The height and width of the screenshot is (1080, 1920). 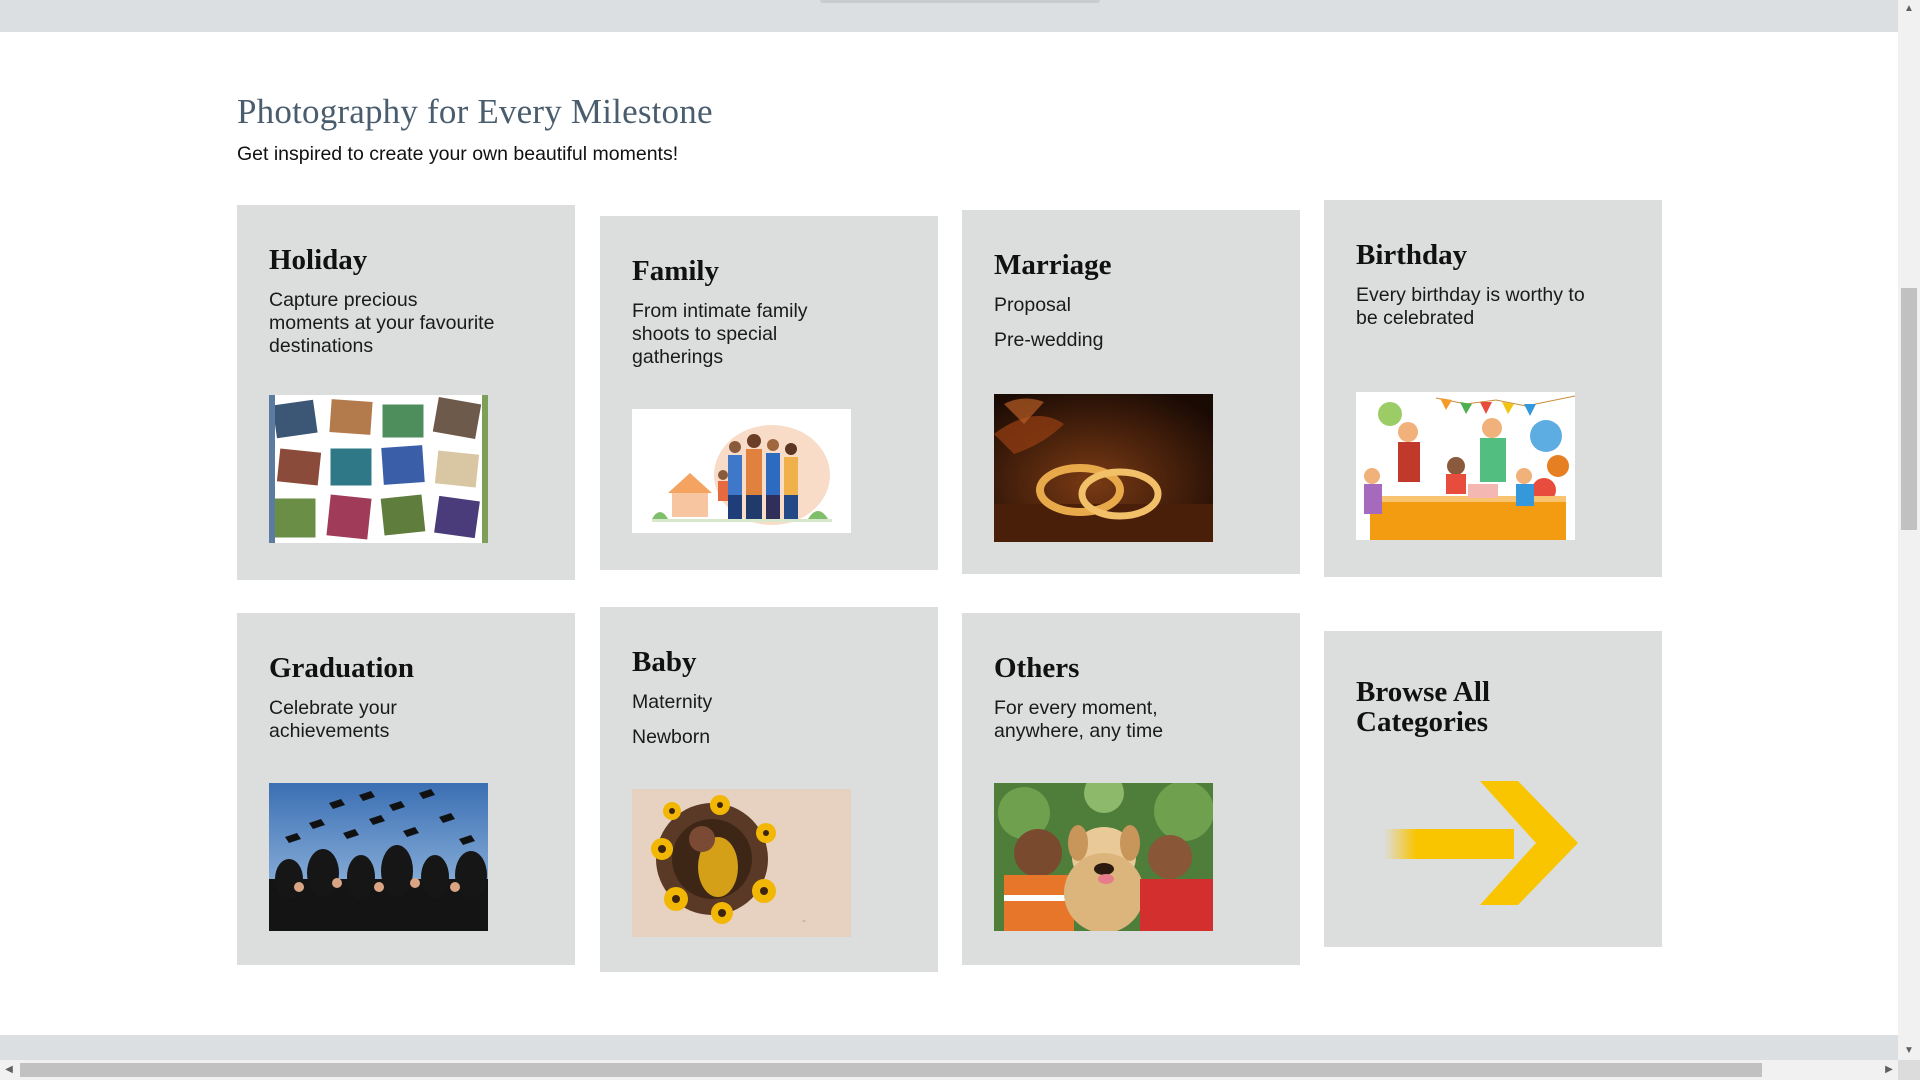 I want to click on card-baby: Baby Maternity Newborn ~, so click(x=769, y=789).